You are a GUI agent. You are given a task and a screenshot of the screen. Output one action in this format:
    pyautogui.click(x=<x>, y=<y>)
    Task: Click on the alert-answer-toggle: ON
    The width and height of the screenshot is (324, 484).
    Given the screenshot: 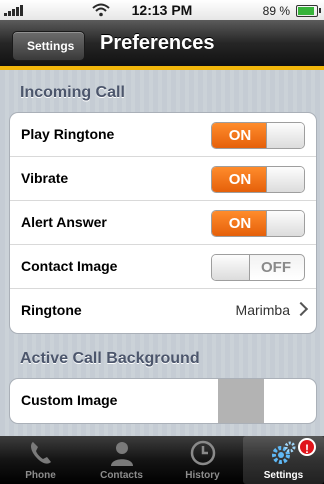 What is the action you would take?
    pyautogui.click(x=258, y=223)
    